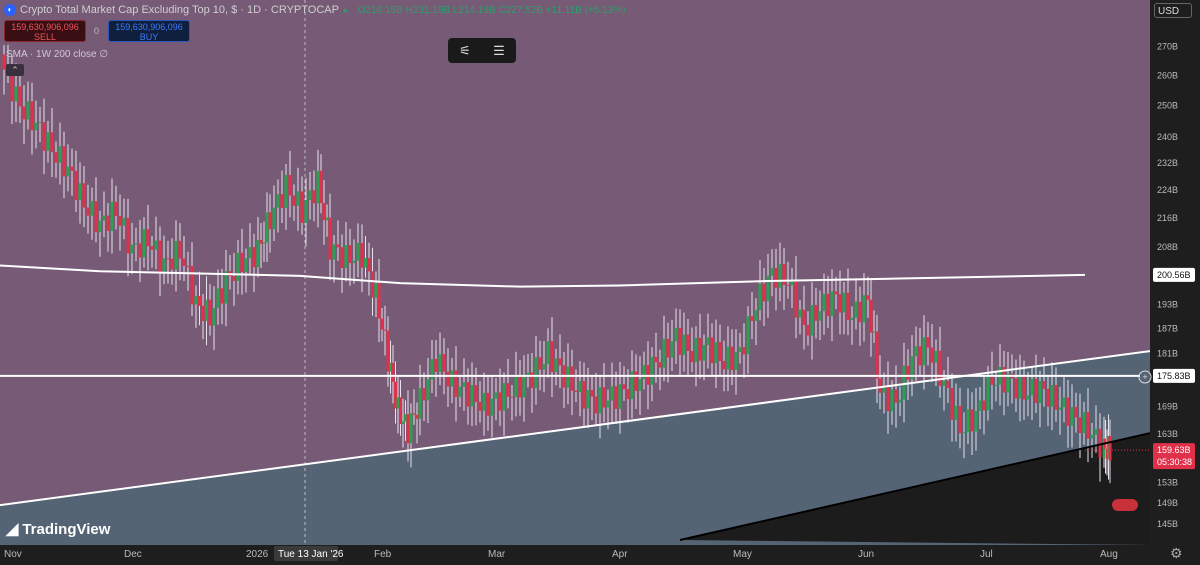 Image resolution: width=1200 pixels, height=565 pixels. I want to click on ohlc-open: O216.15B, so click(380, 10).